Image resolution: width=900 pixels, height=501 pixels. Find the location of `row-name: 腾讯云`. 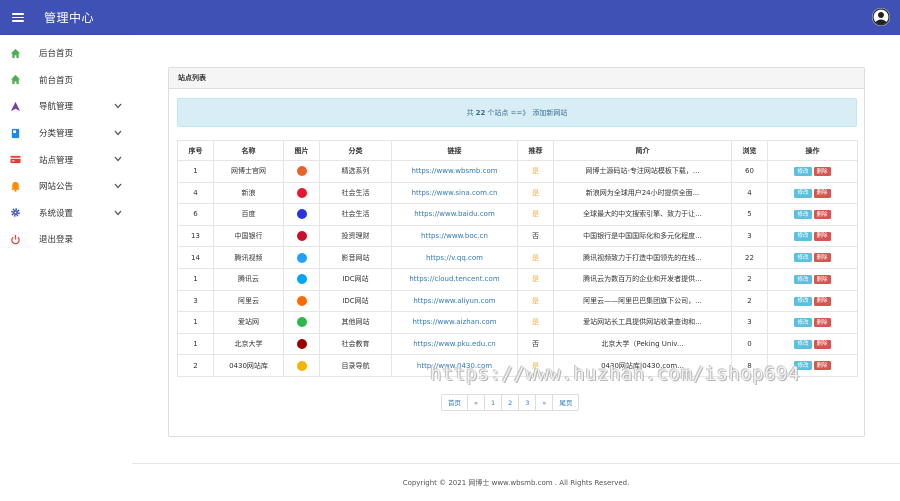

row-name: 腾讯云 is located at coordinates (248, 279).